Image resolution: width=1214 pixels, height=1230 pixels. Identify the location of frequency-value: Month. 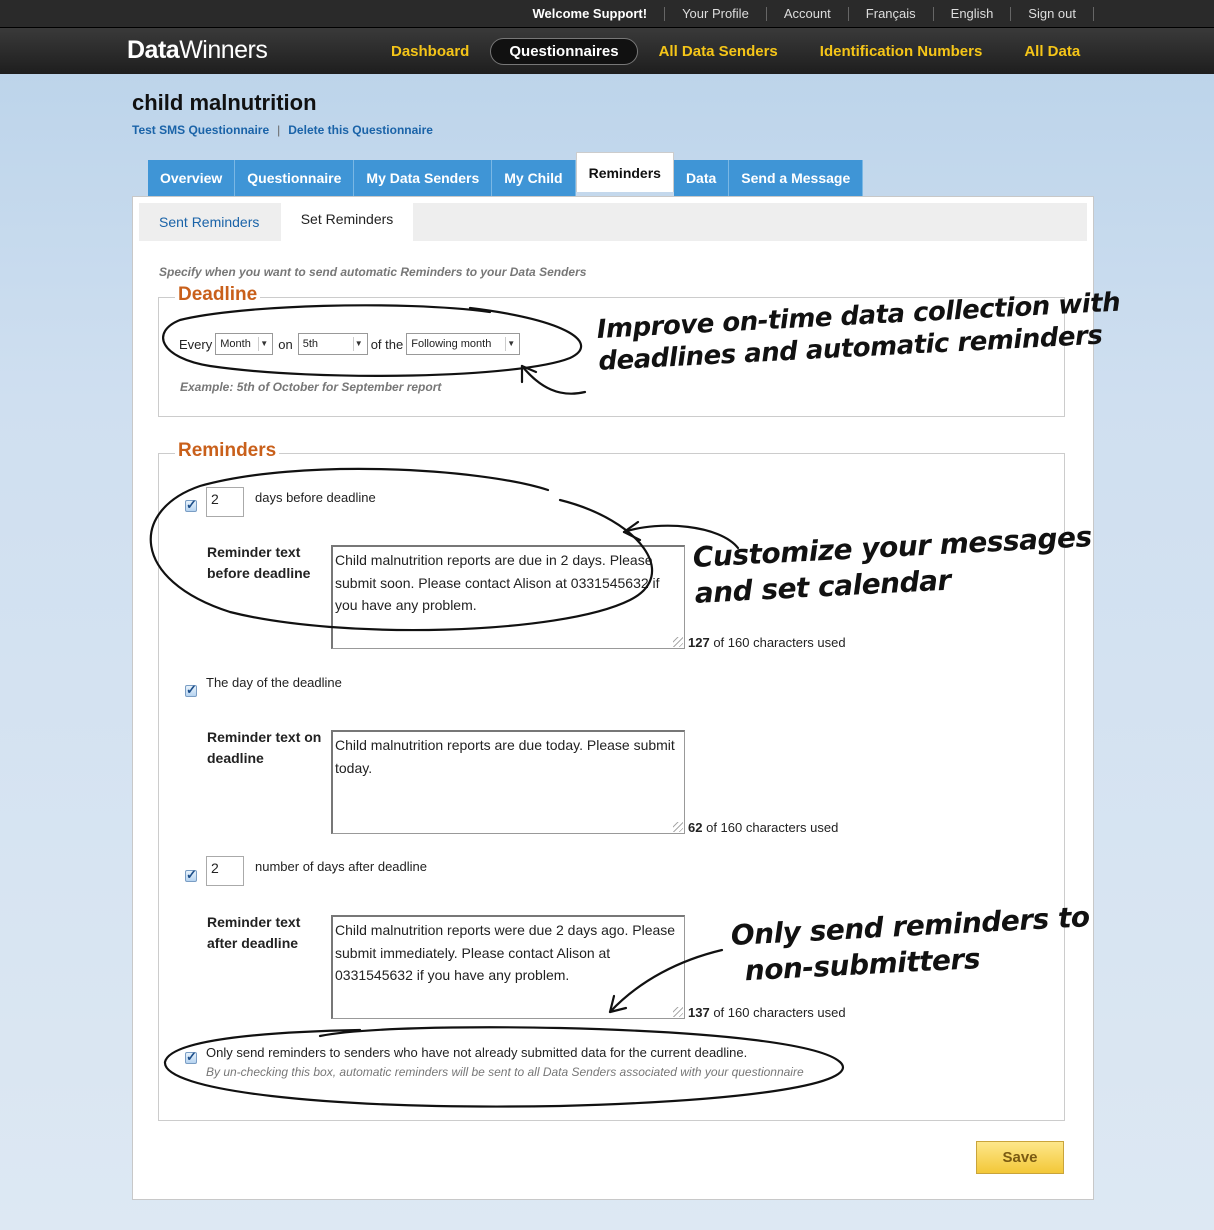
(235, 344).